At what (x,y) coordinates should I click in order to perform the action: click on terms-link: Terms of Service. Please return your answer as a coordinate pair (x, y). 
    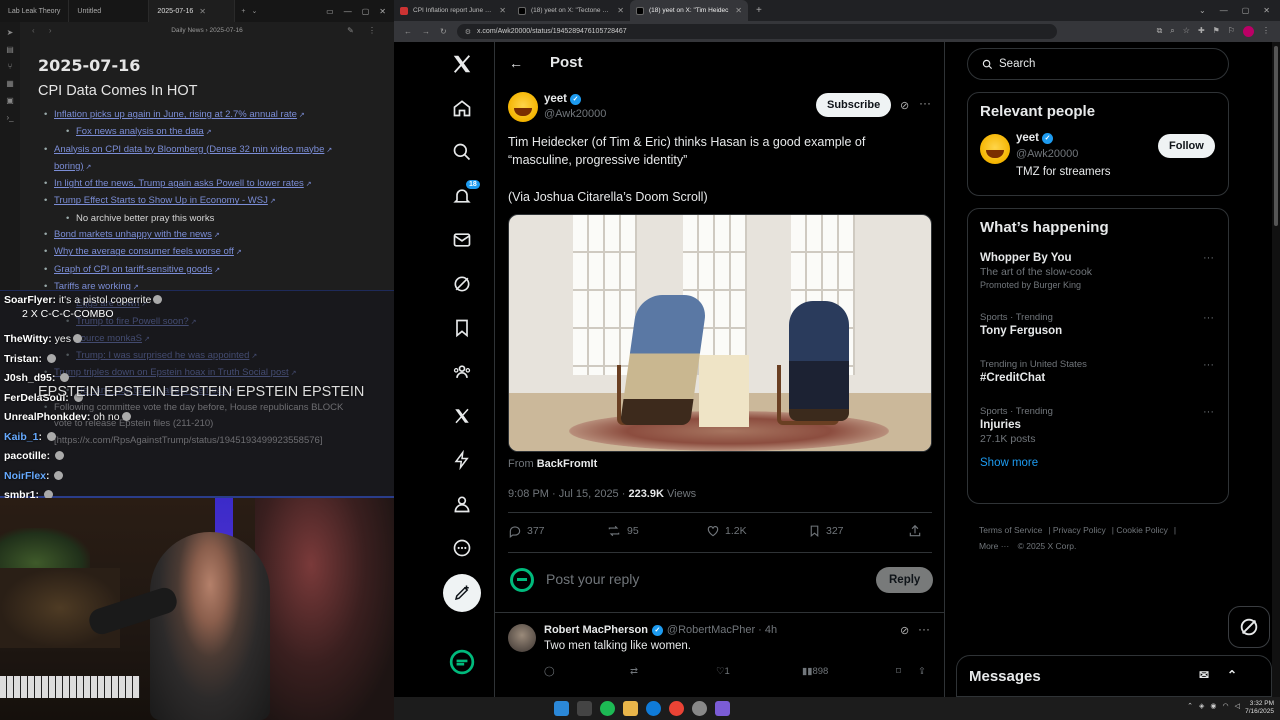
    Looking at the image, I should click on (1010, 530).